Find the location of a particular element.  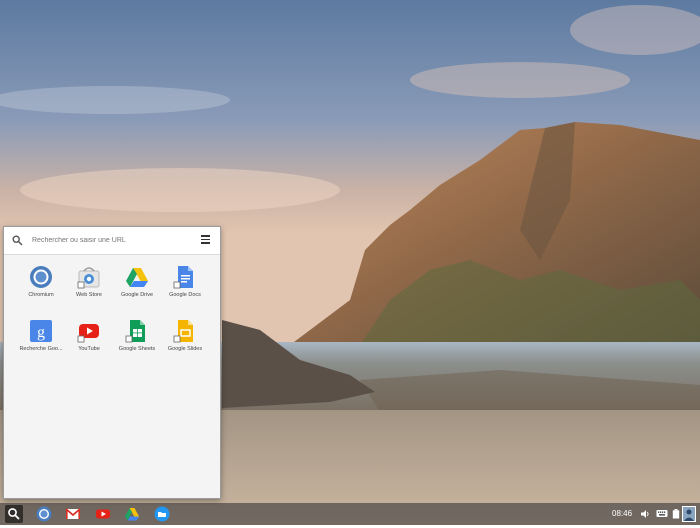

launcher-button is located at coordinates (14, 514).